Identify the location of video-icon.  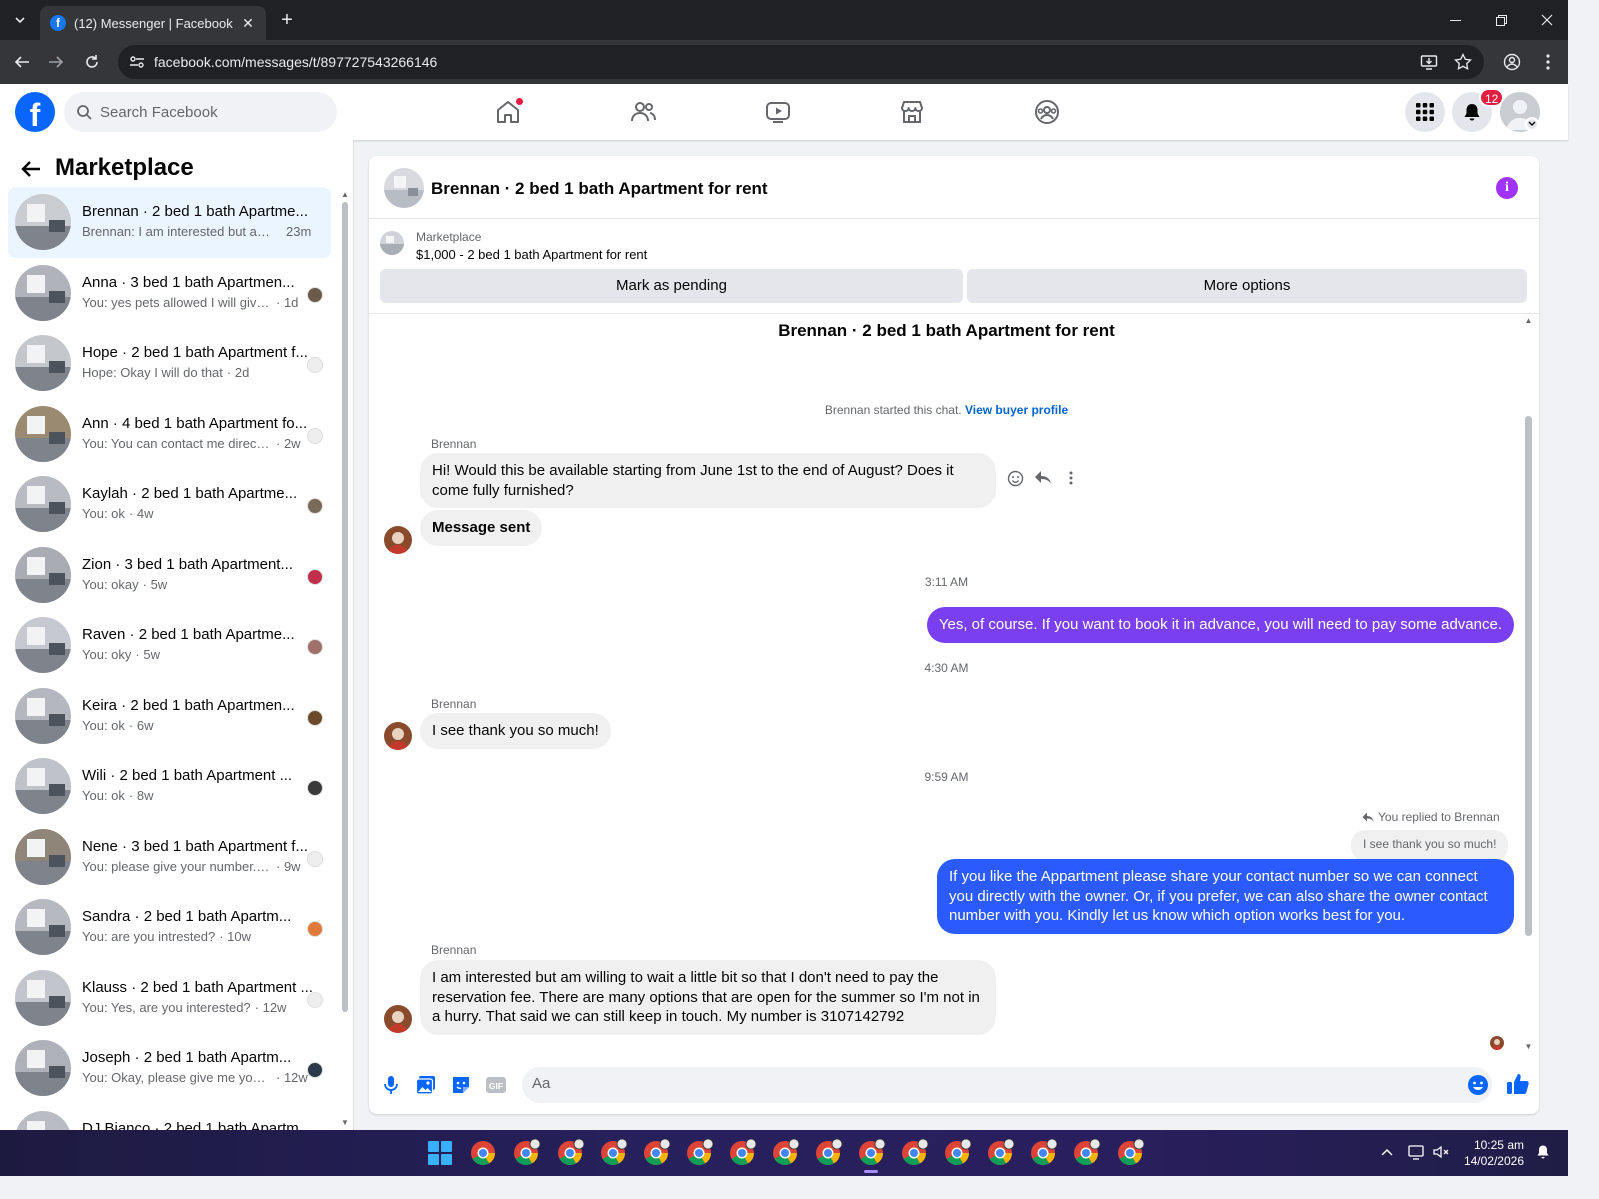
(778, 112).